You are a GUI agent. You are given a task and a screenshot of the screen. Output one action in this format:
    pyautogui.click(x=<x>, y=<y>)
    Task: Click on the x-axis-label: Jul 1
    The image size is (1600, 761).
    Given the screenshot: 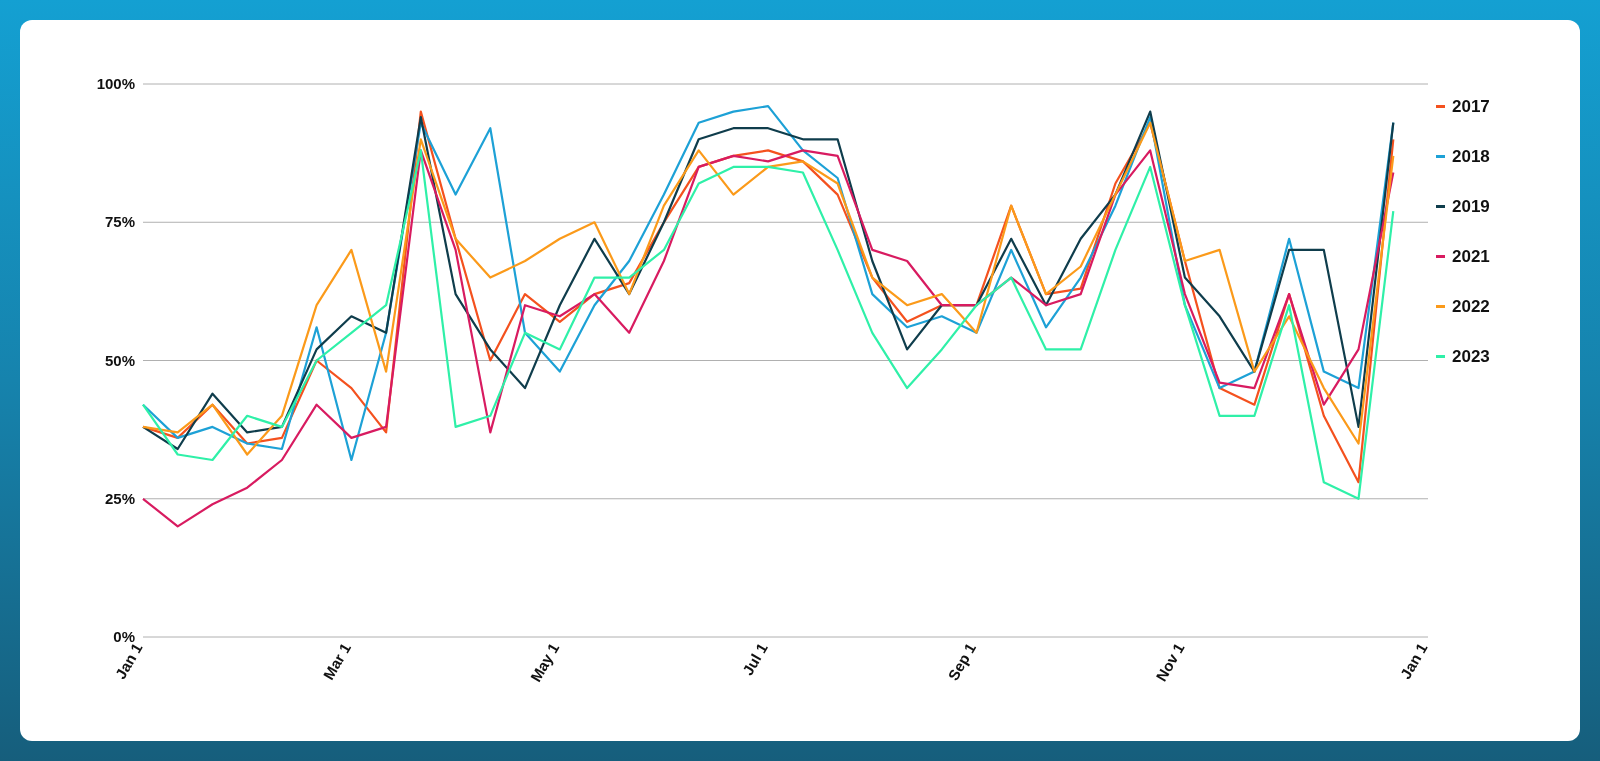 What is the action you would take?
    pyautogui.click(x=754, y=659)
    